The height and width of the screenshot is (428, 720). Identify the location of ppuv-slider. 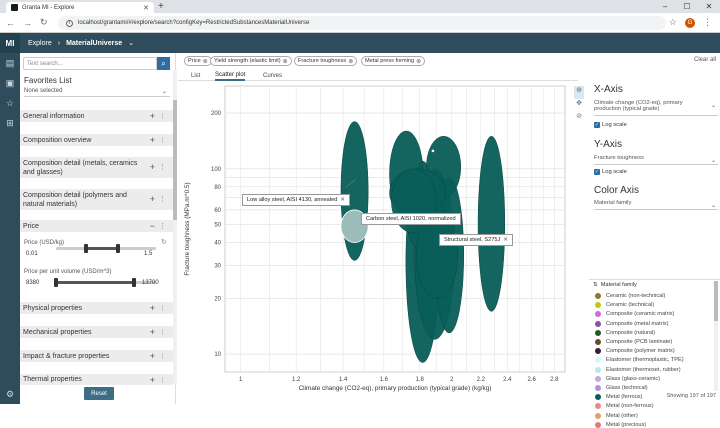
(105, 282).